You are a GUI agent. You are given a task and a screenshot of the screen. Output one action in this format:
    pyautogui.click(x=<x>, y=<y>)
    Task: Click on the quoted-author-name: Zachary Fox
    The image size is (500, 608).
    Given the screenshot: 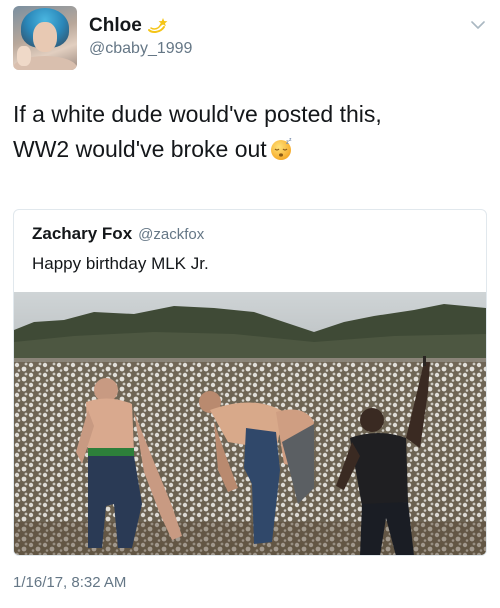 What is the action you would take?
    pyautogui.click(x=82, y=234)
    